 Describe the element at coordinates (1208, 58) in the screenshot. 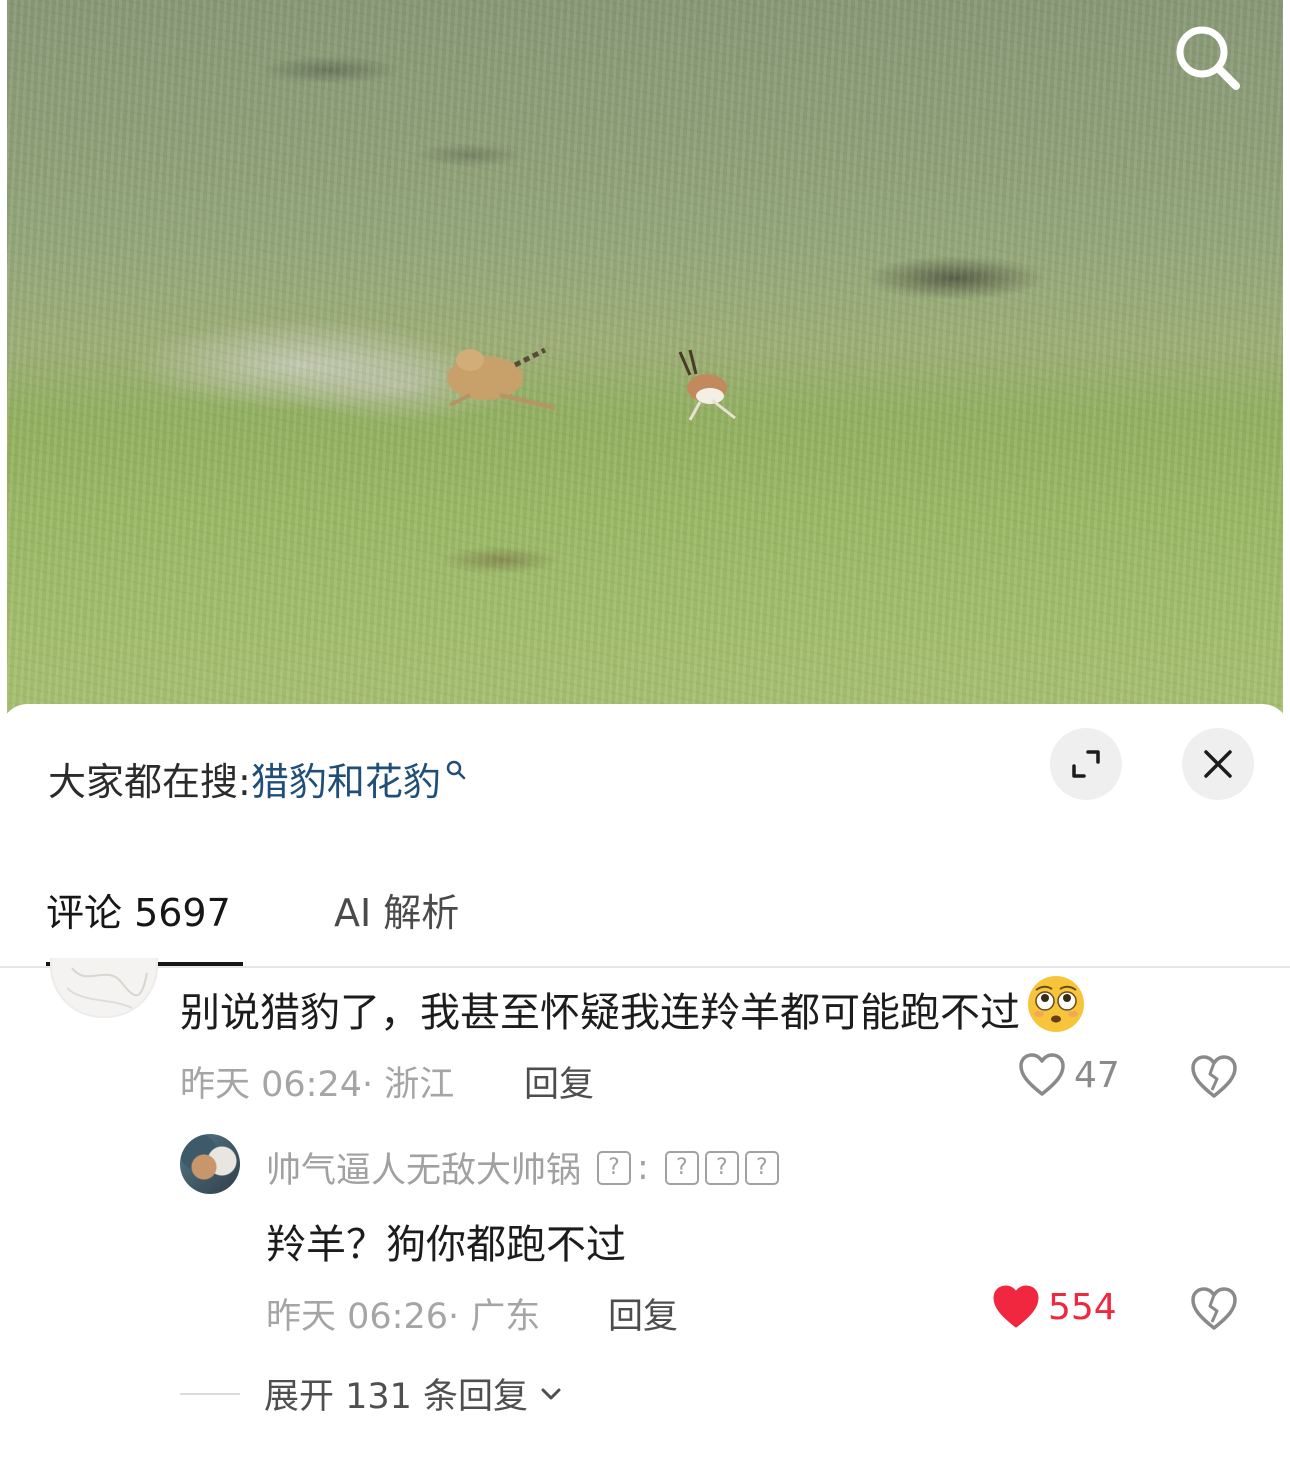

I see `search-icon` at that location.